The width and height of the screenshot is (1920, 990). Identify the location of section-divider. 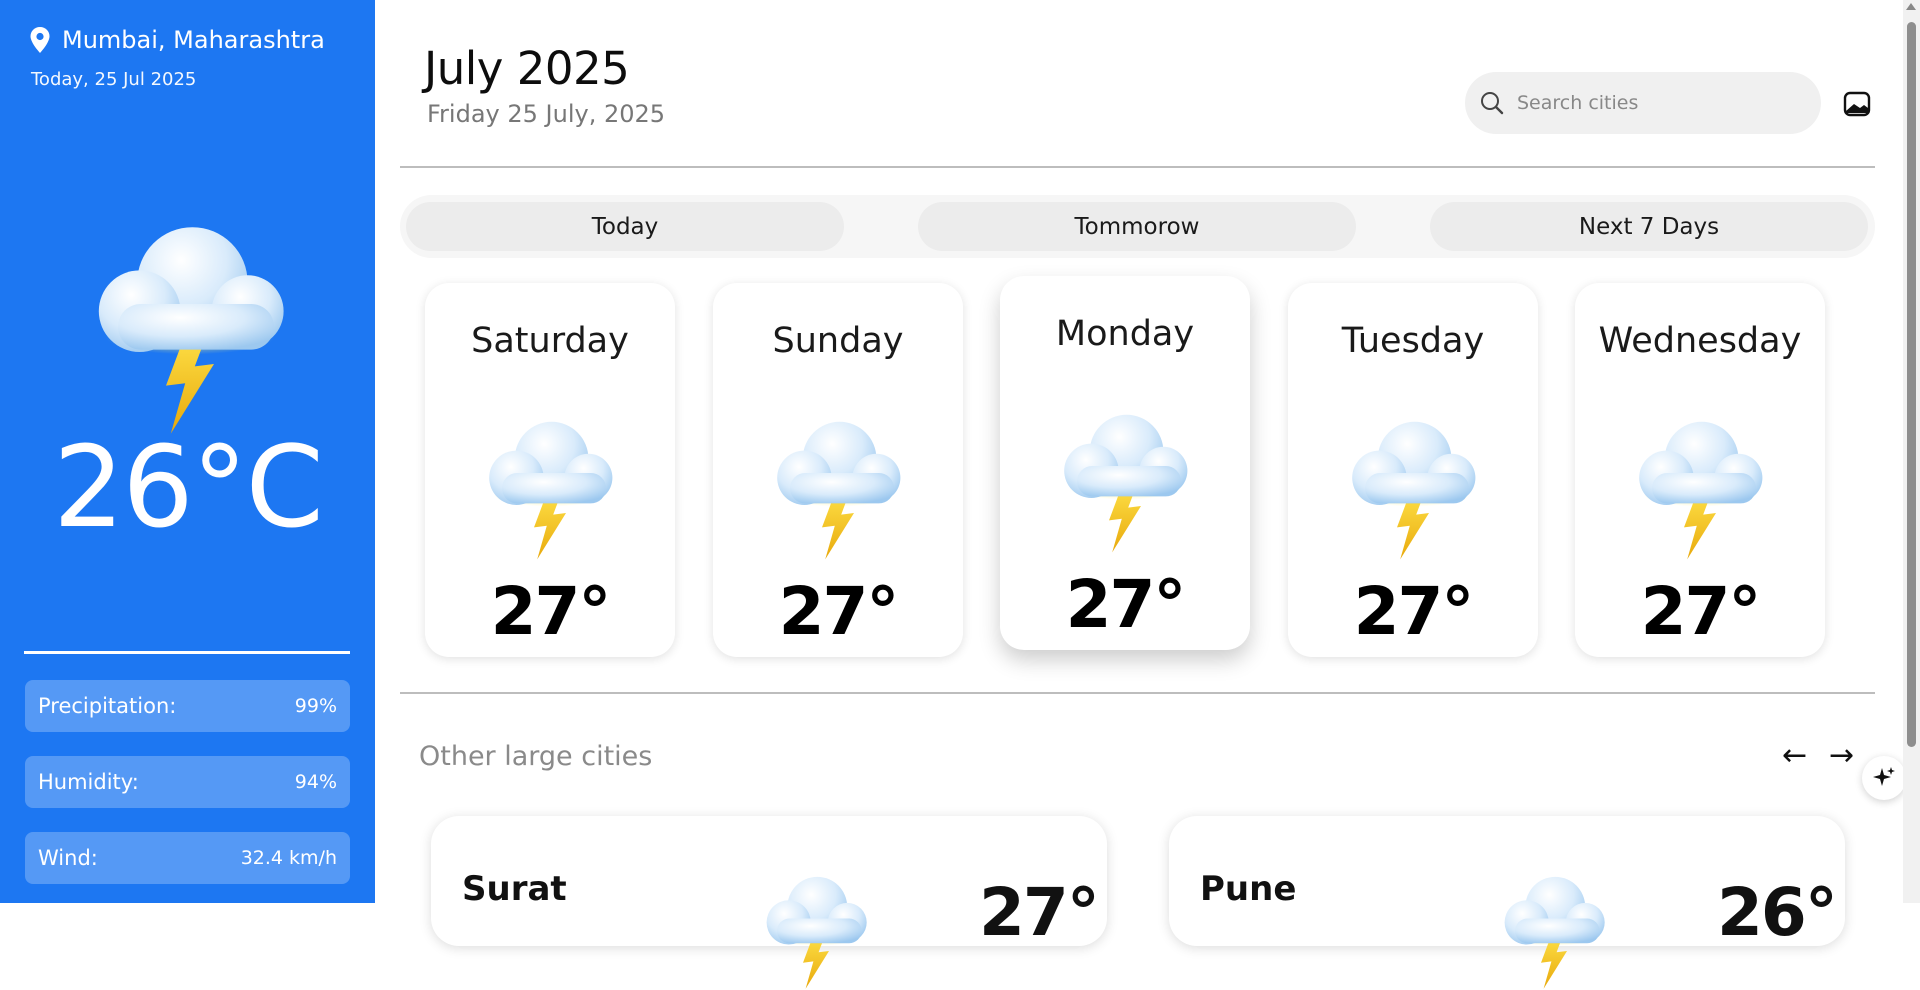
(1137, 693).